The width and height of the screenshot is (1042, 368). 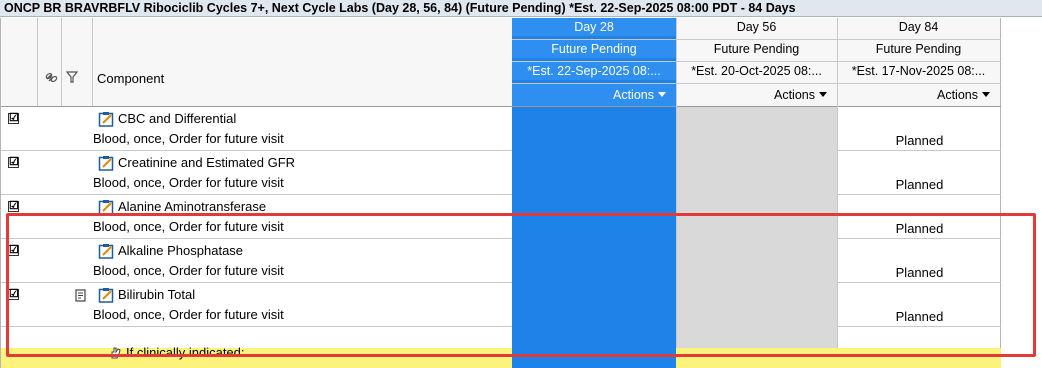 What do you see at coordinates (256, 62) in the screenshot?
I see `header-left-area` at bounding box center [256, 62].